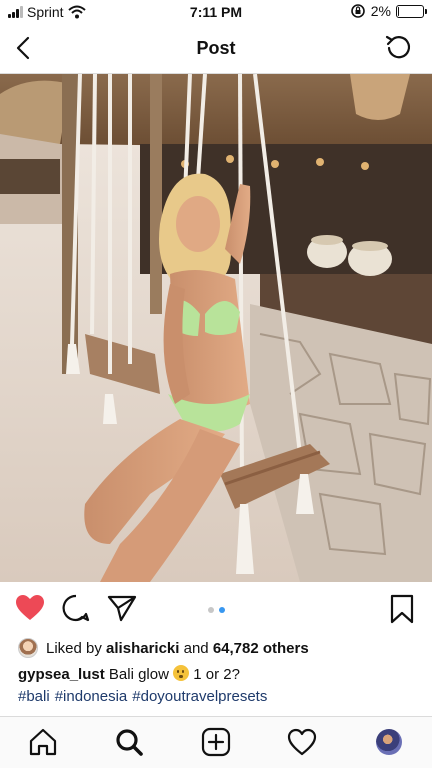 The width and height of the screenshot is (432, 768). I want to click on likes-conjunction: and, so click(196, 648).